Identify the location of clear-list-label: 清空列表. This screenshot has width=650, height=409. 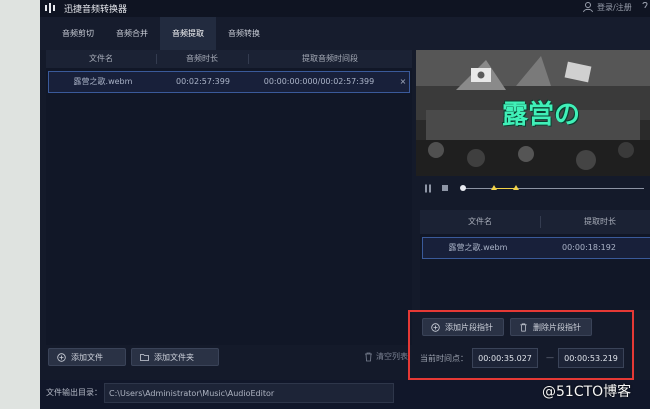
(392, 356).